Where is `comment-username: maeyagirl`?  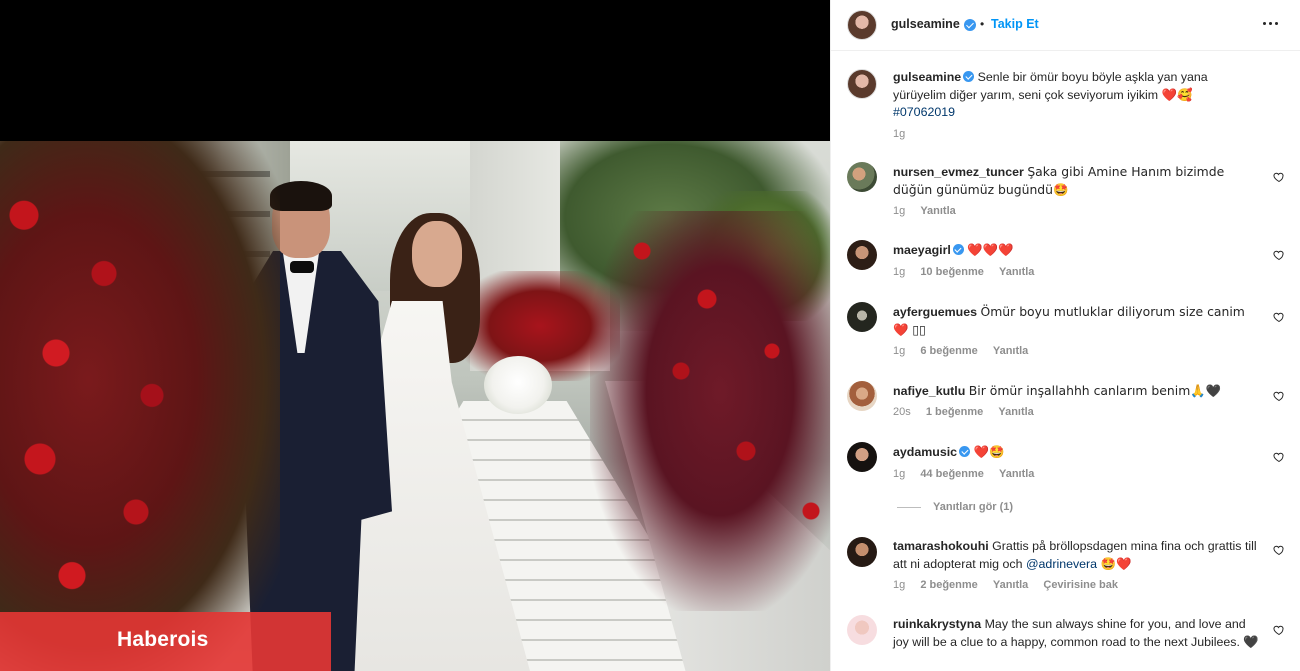 comment-username: maeyagirl is located at coordinates (922, 250).